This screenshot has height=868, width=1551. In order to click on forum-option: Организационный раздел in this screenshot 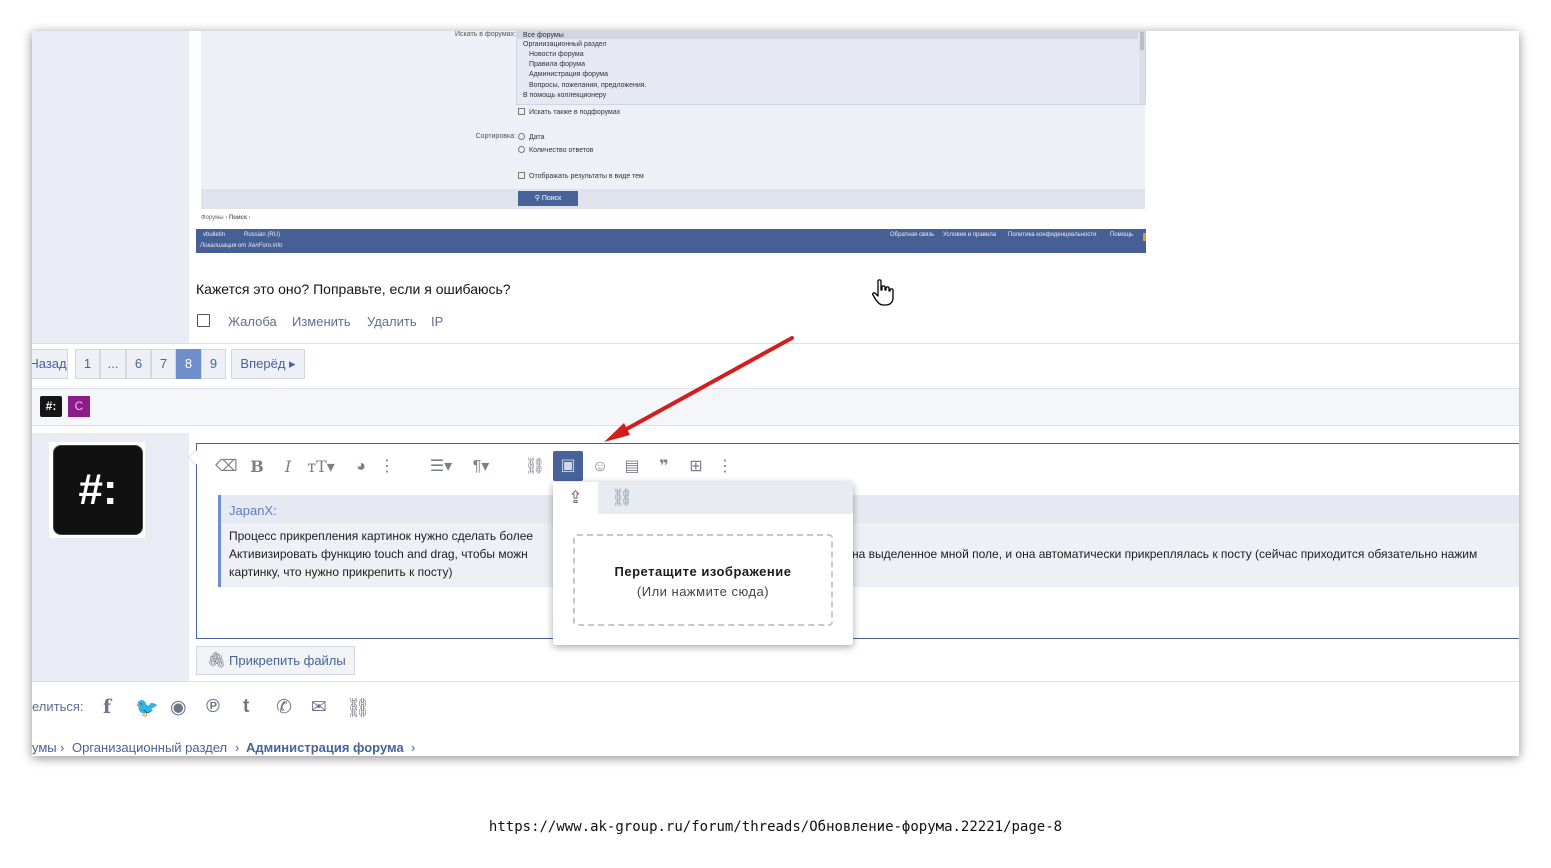, I will do `click(565, 44)`.